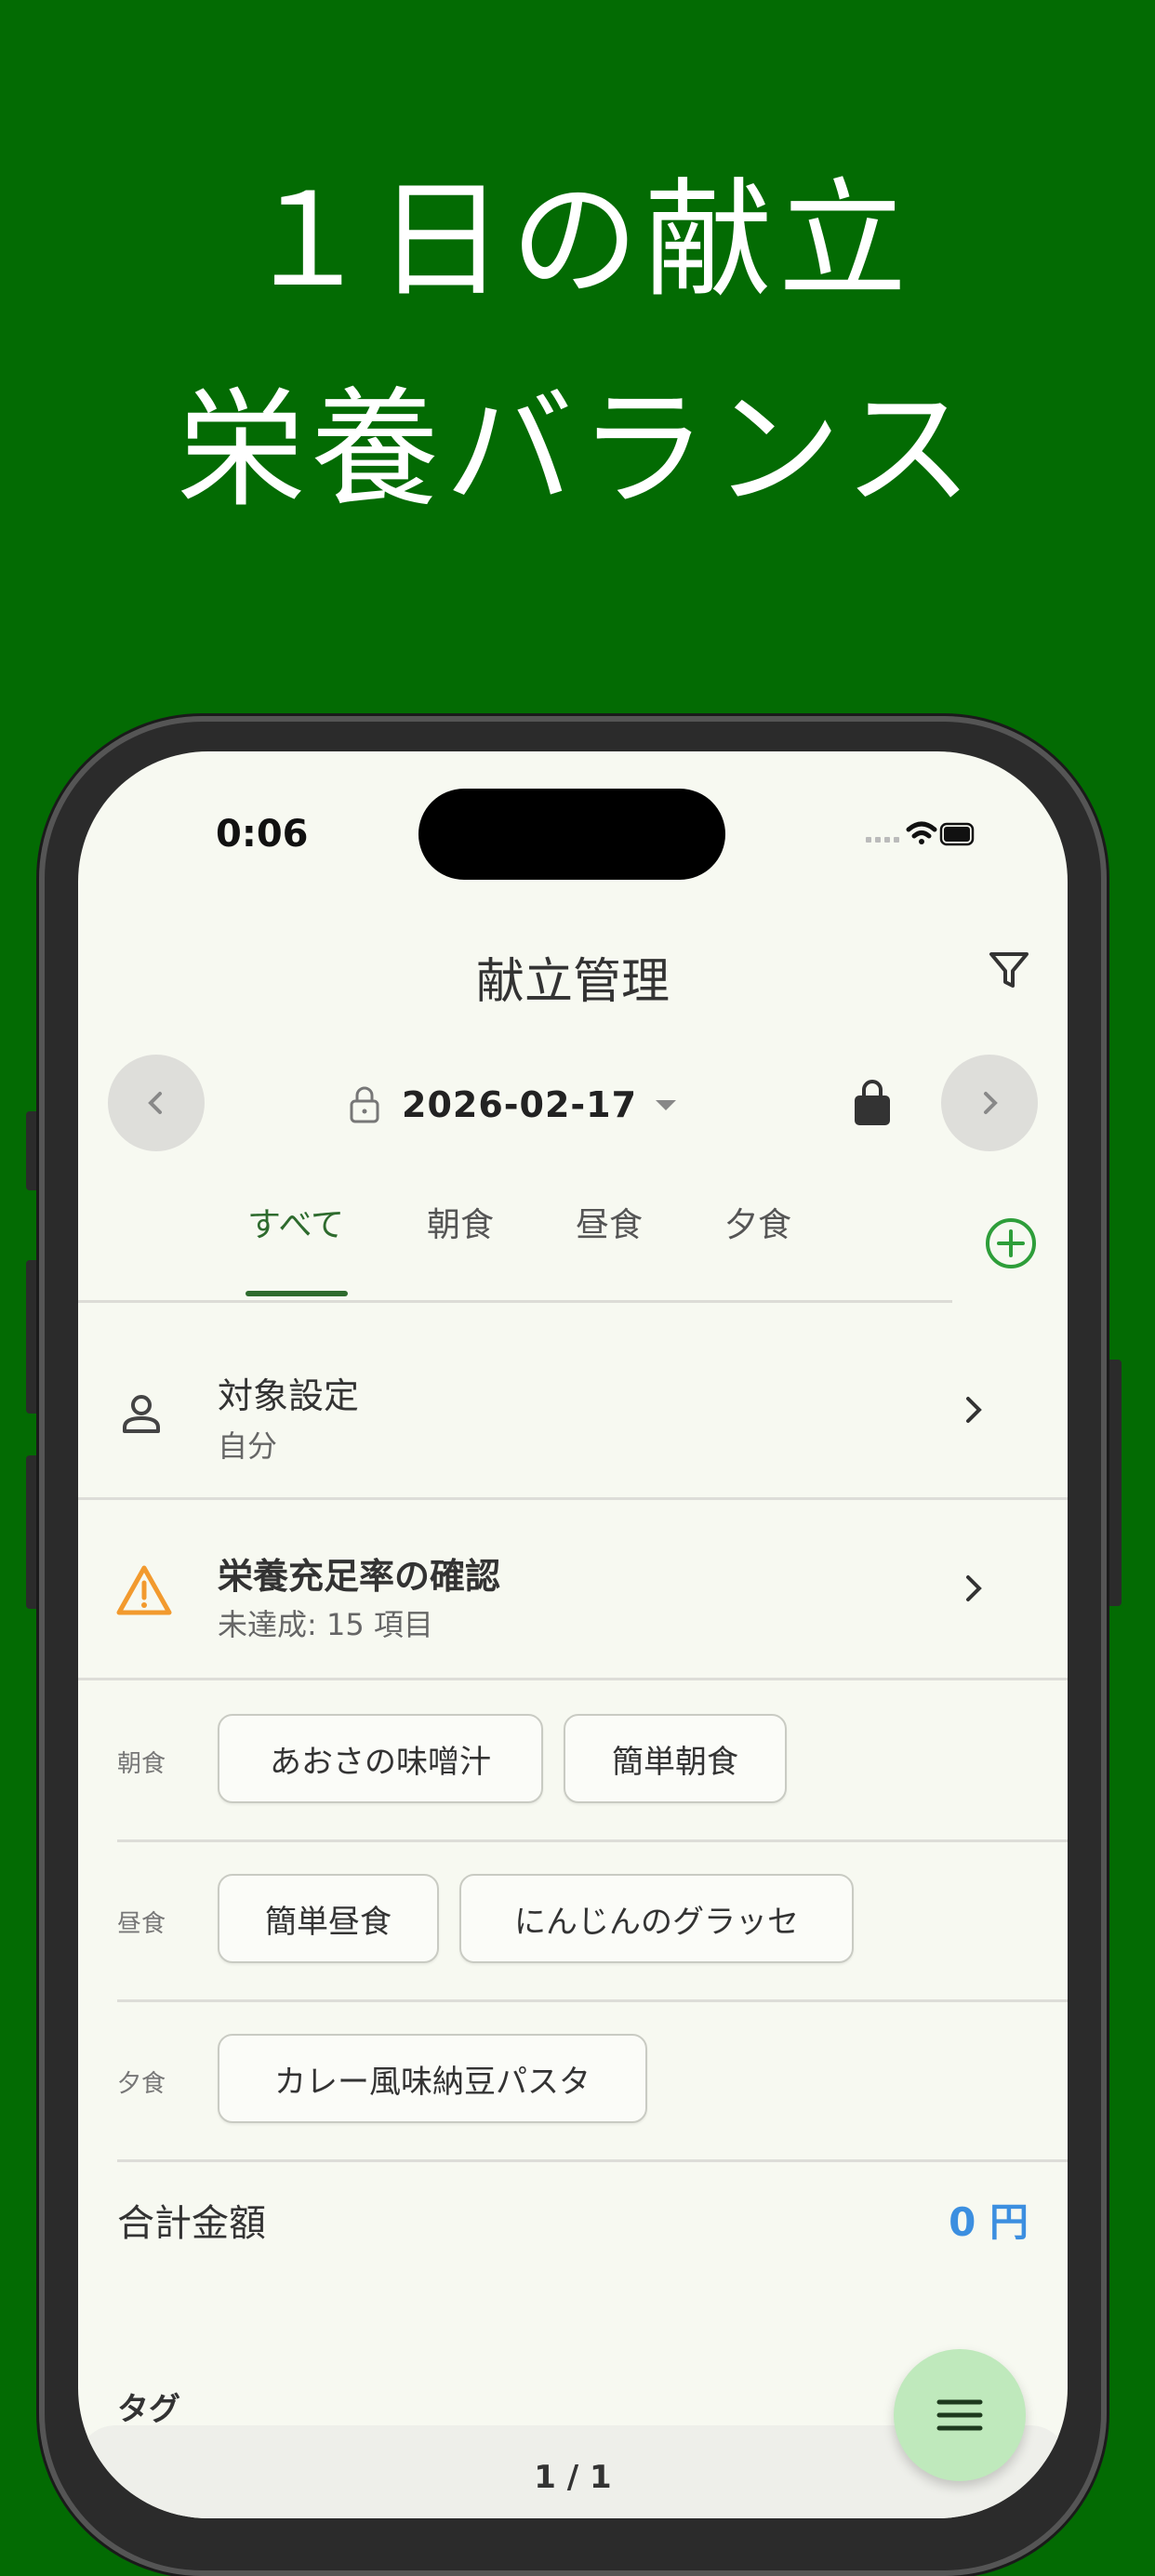  Describe the element at coordinates (609, 1222) in the screenshot. I see `tab-lunch: 昼食` at that location.